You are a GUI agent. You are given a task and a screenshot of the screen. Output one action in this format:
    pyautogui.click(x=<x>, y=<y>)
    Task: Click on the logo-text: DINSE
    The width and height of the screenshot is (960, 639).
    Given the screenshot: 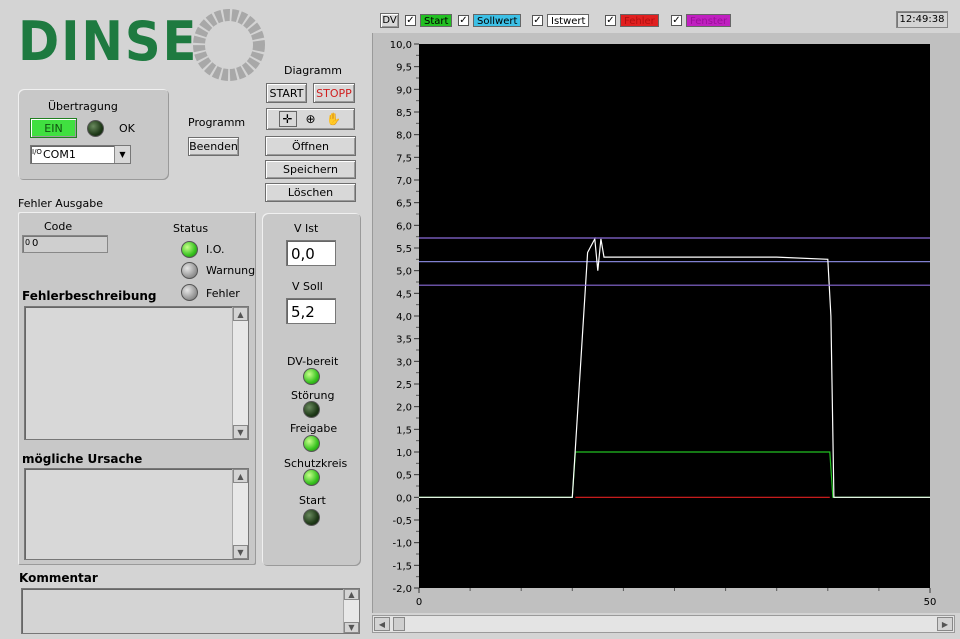 What is the action you would take?
    pyautogui.click(x=108, y=41)
    